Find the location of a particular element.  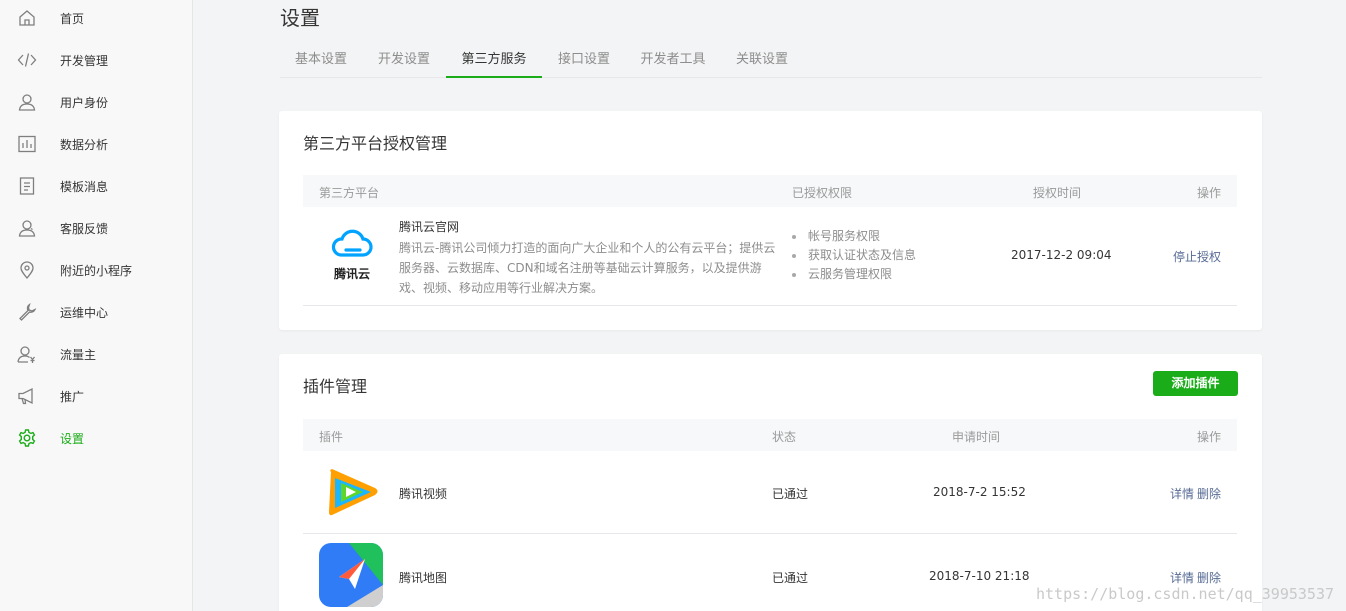

apply-time: 2018-7-10 21:18 is located at coordinates (979, 576).